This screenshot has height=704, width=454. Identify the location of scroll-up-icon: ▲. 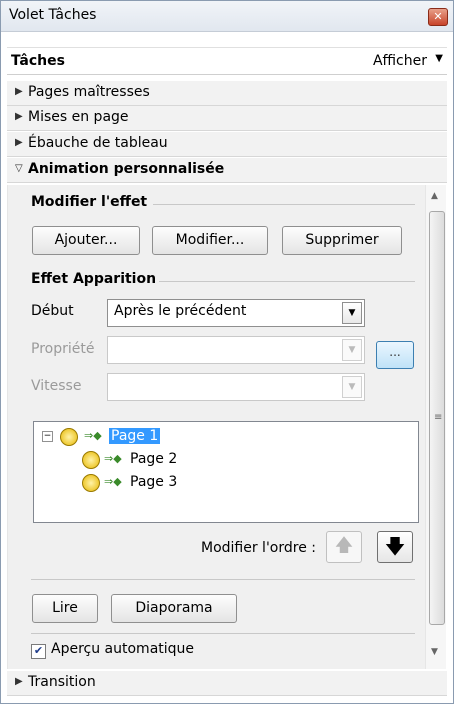
(434, 196).